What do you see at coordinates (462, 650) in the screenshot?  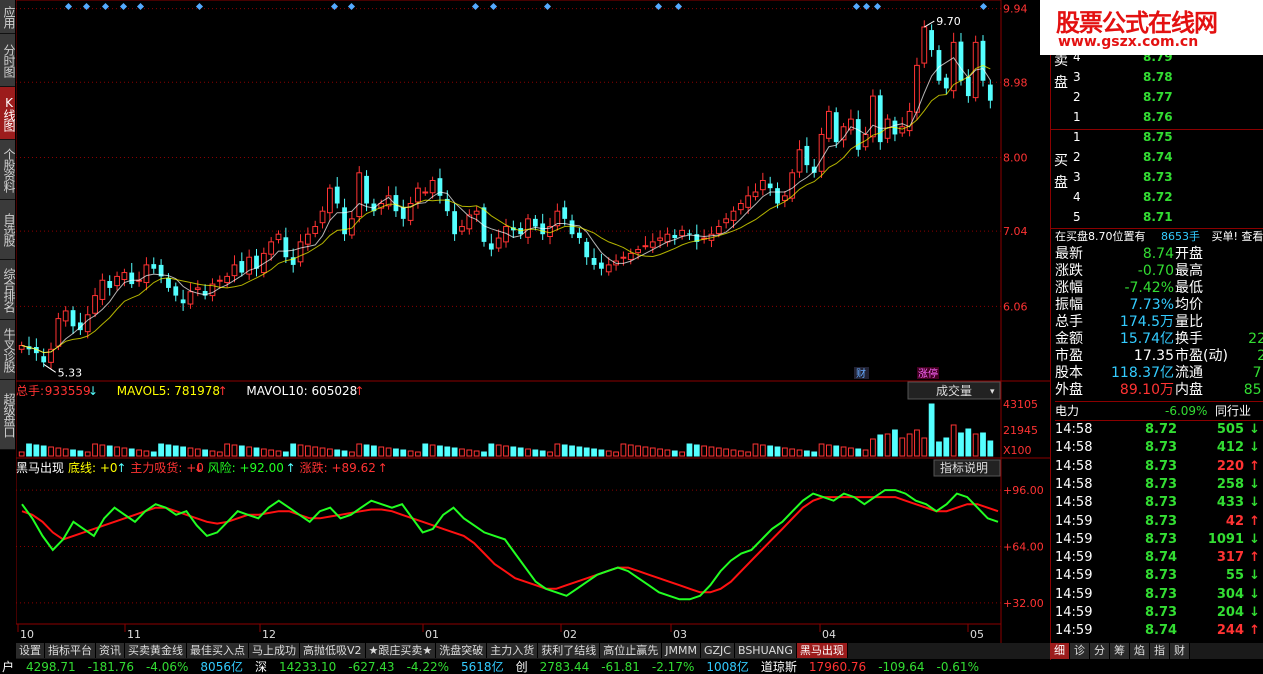 I see `indicator-tab: 洗盘突破` at bounding box center [462, 650].